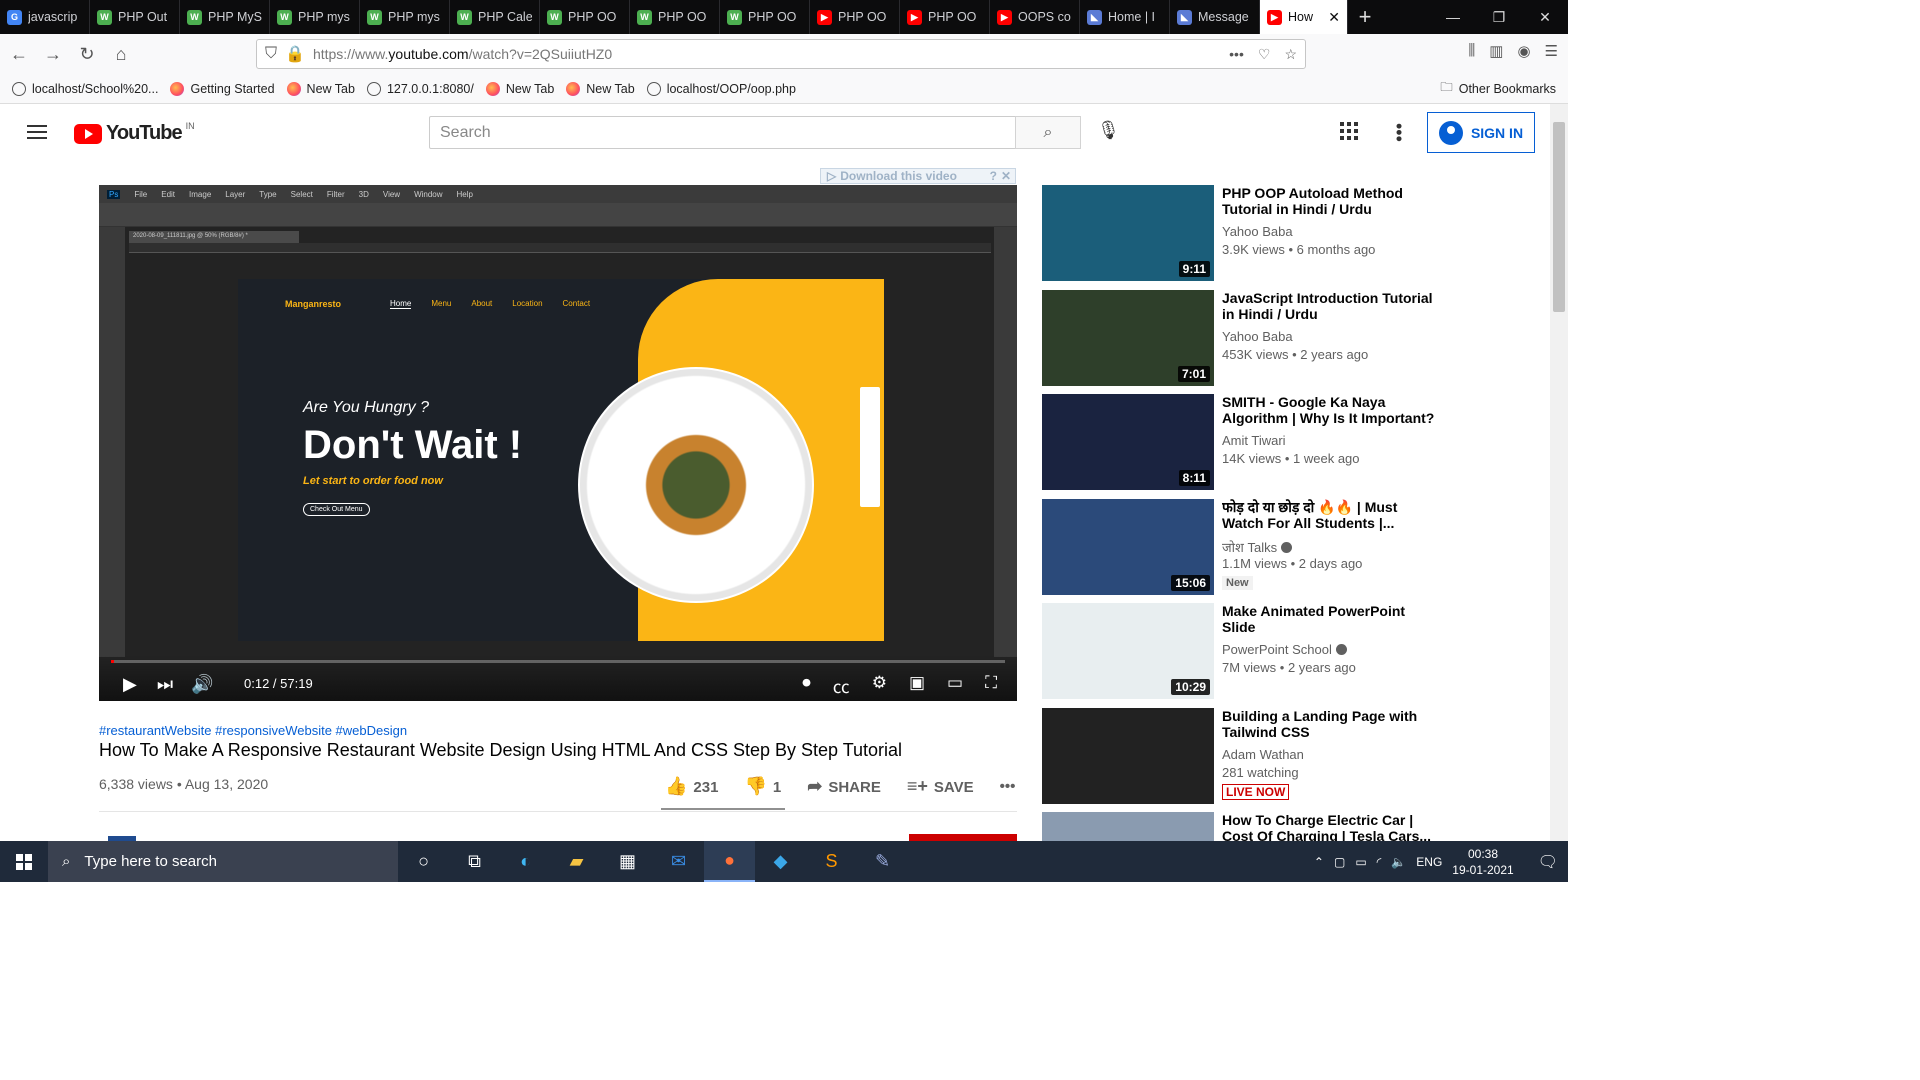 This screenshot has height=1080, width=1920. Describe the element at coordinates (576, 861) in the screenshot. I see `file-explorer-icon: ▰` at that location.